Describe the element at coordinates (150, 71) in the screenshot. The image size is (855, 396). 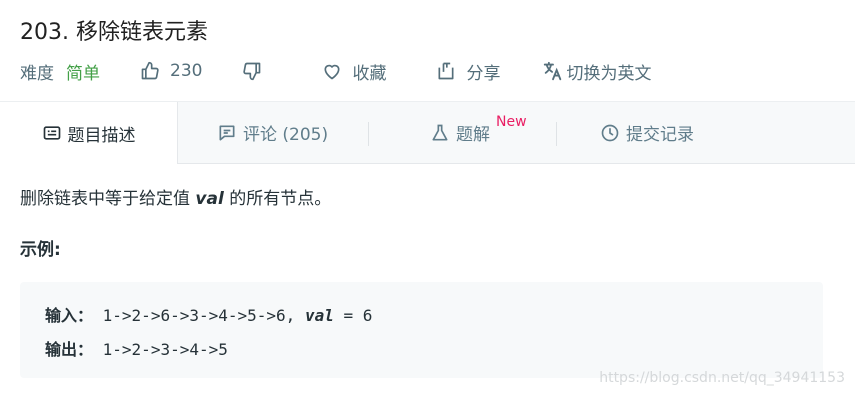
I see `thumbs-up-icon` at that location.